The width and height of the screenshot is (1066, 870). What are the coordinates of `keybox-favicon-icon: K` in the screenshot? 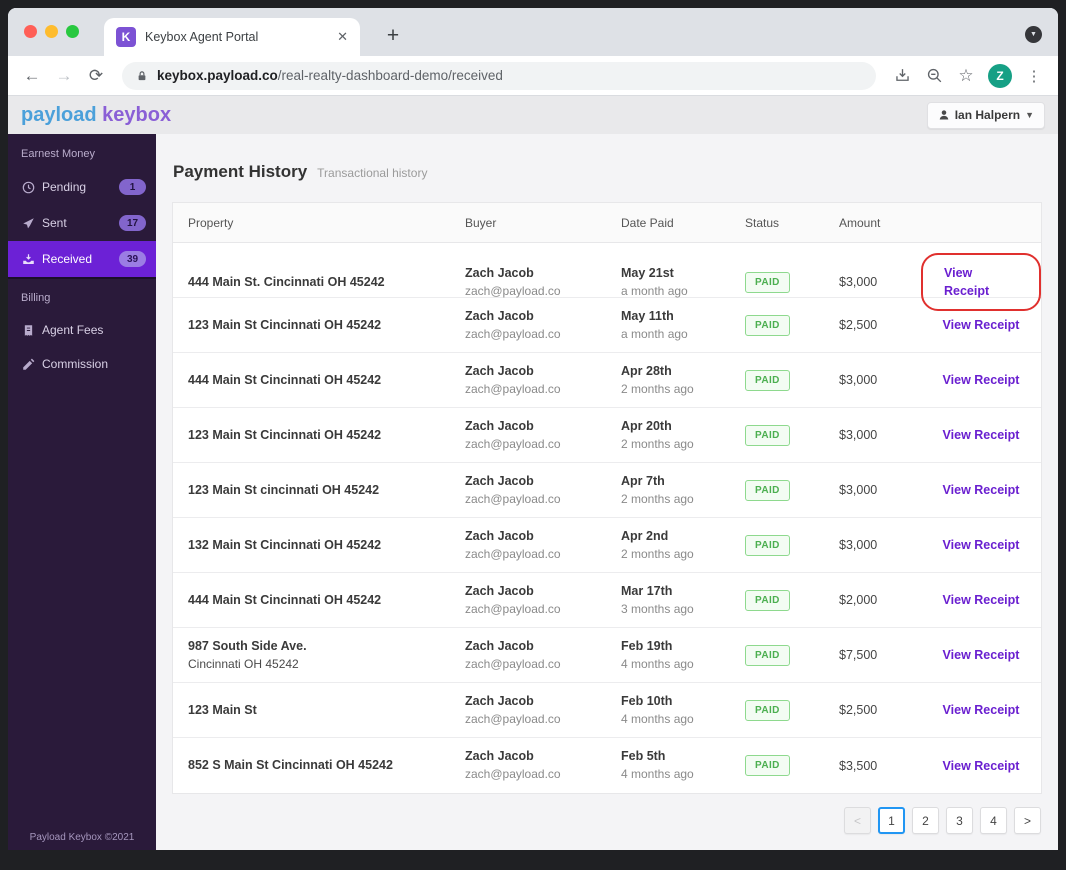 It's located at (126, 37).